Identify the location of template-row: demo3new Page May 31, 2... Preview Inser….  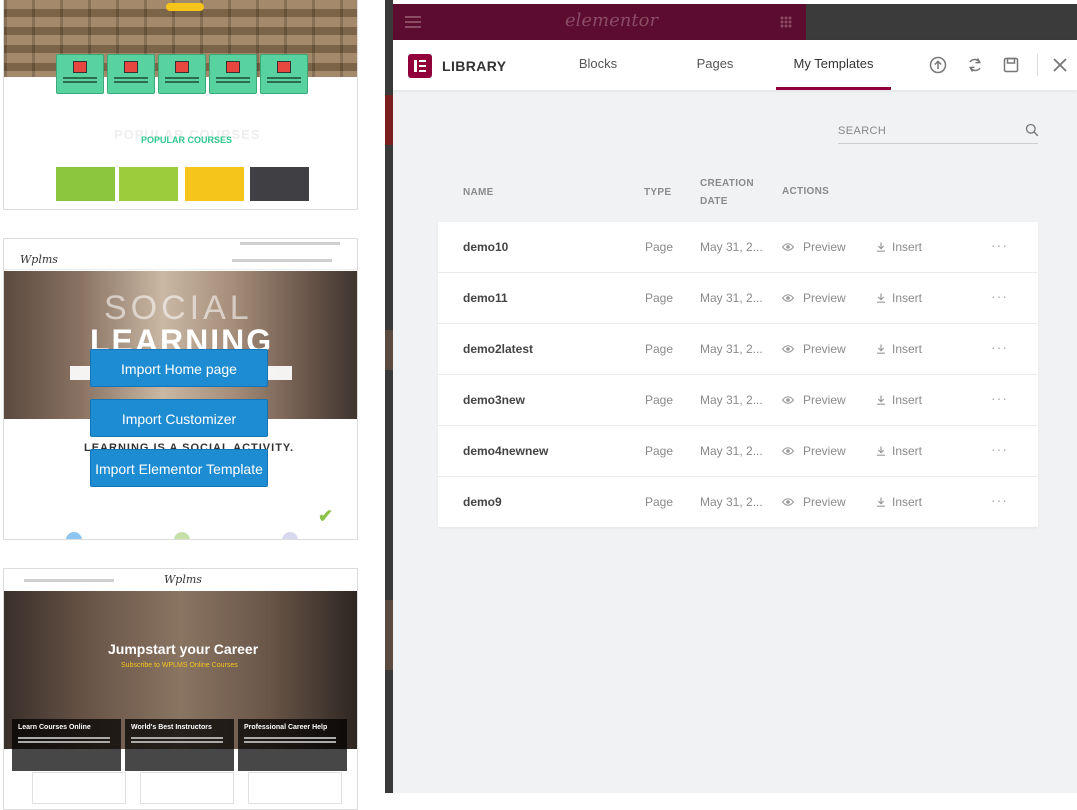
(738, 400).